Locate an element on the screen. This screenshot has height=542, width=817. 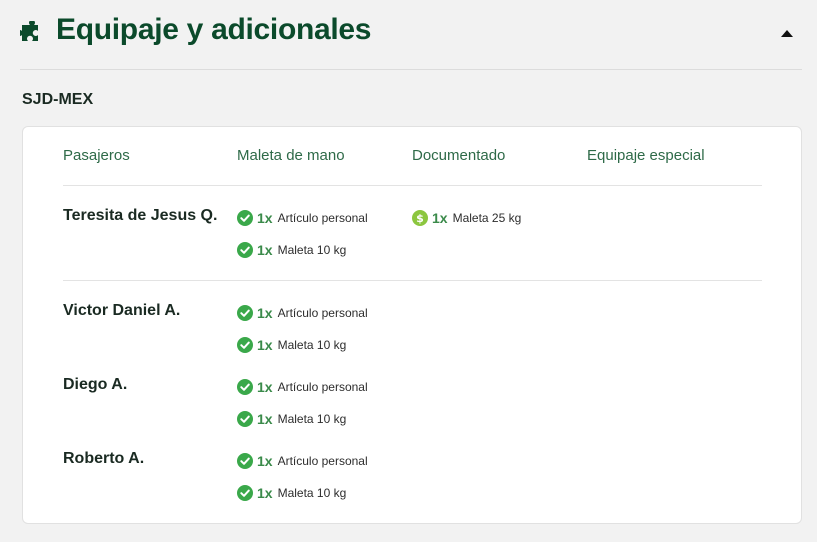
header-rule is located at coordinates (412, 185).